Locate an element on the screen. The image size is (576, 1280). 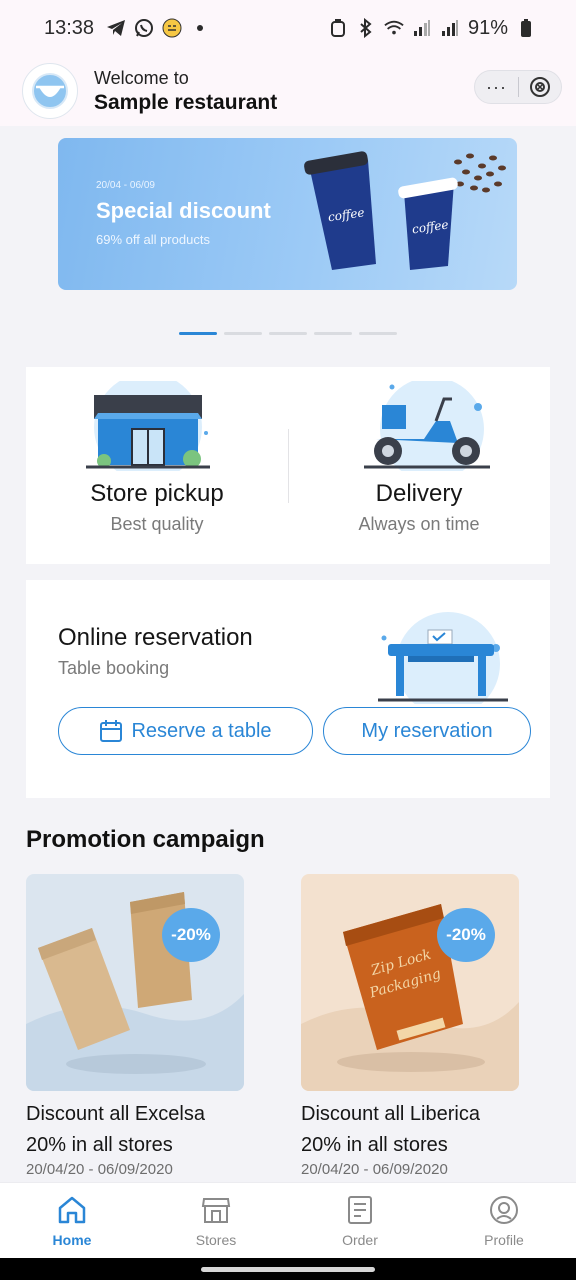
reserve-table-label: Reserve a table is located at coordinates (201, 730).